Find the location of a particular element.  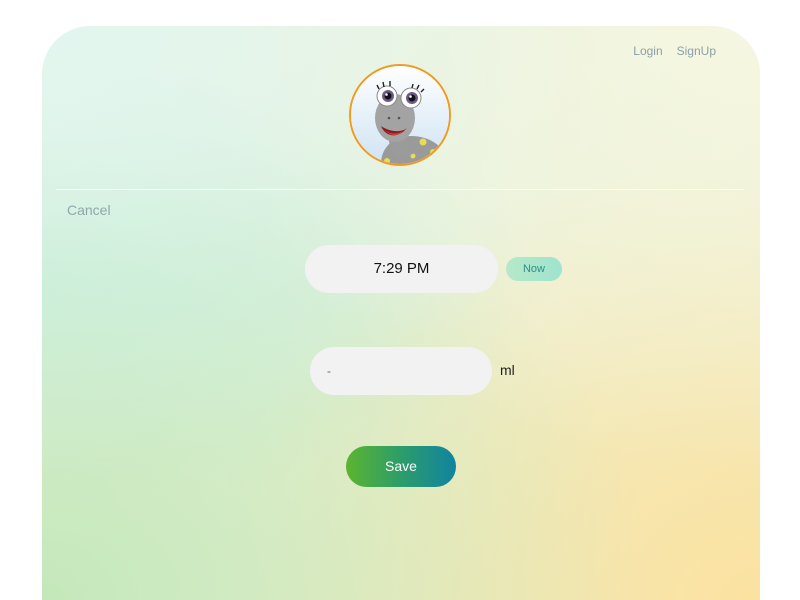

signup-link: SignUp is located at coordinates (696, 51).